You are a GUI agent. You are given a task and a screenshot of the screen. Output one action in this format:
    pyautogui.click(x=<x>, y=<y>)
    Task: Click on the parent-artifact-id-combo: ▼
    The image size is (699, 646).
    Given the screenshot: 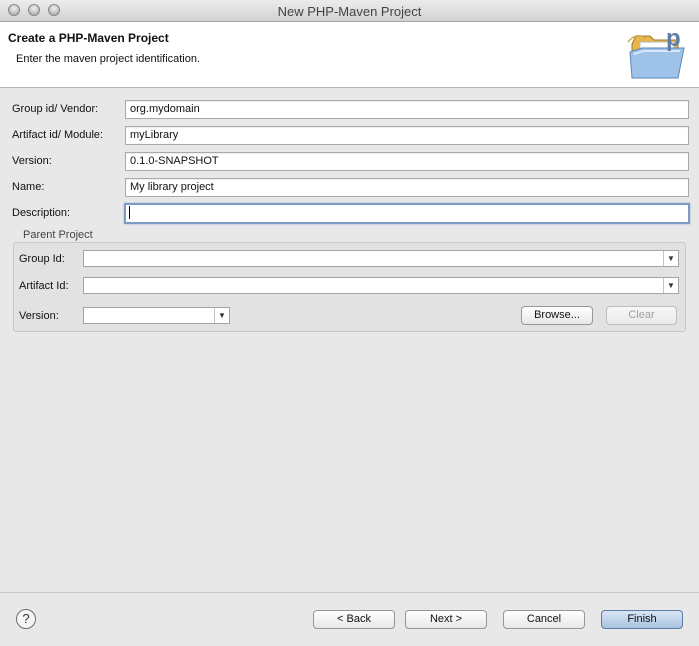 What is the action you would take?
    pyautogui.click(x=381, y=285)
    